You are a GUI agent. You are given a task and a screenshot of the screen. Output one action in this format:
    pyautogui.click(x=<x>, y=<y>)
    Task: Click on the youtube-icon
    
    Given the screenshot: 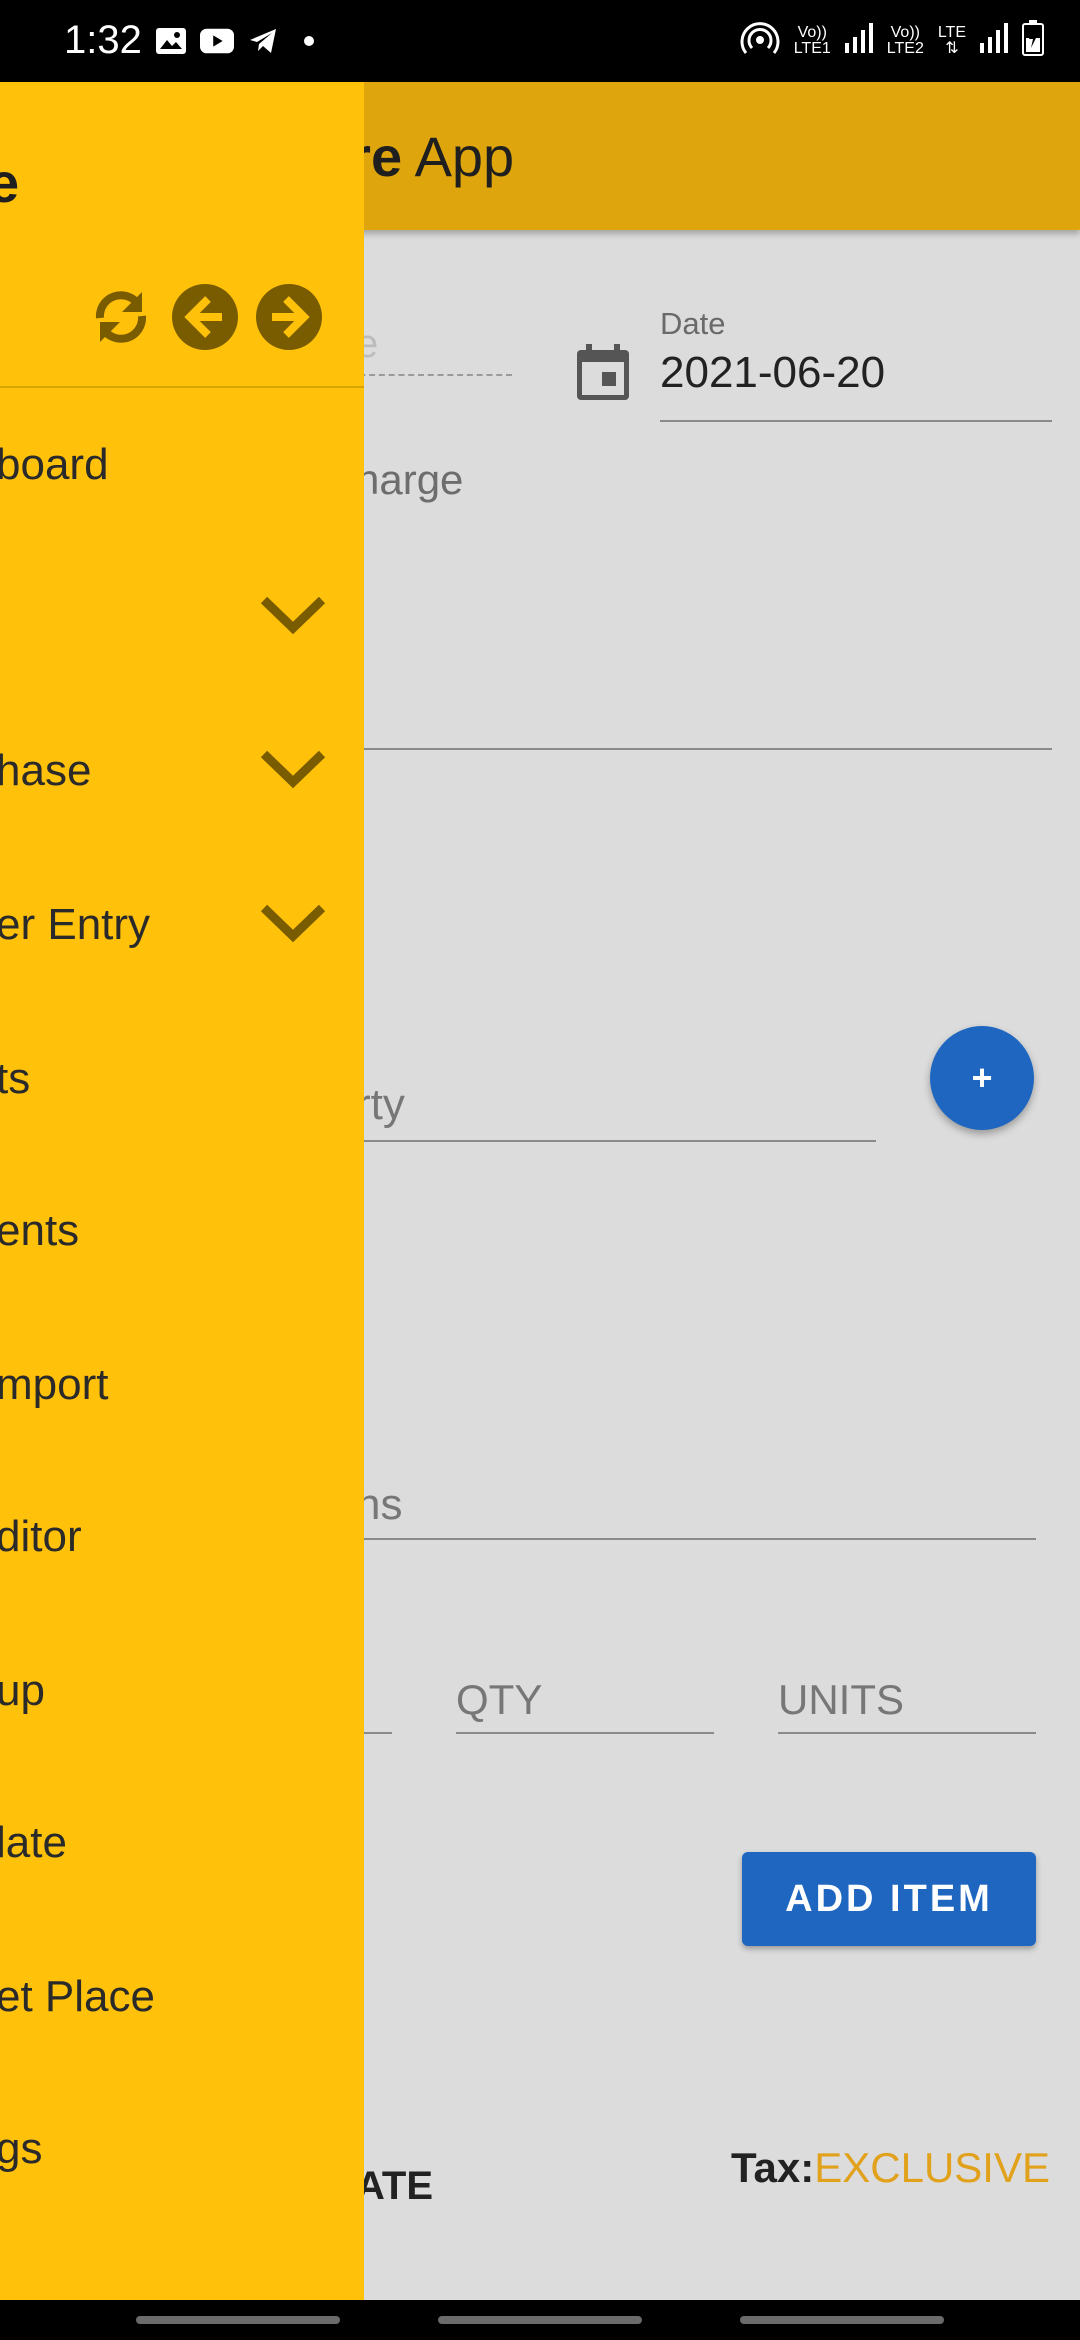 What is the action you would take?
    pyautogui.click(x=217, y=41)
    